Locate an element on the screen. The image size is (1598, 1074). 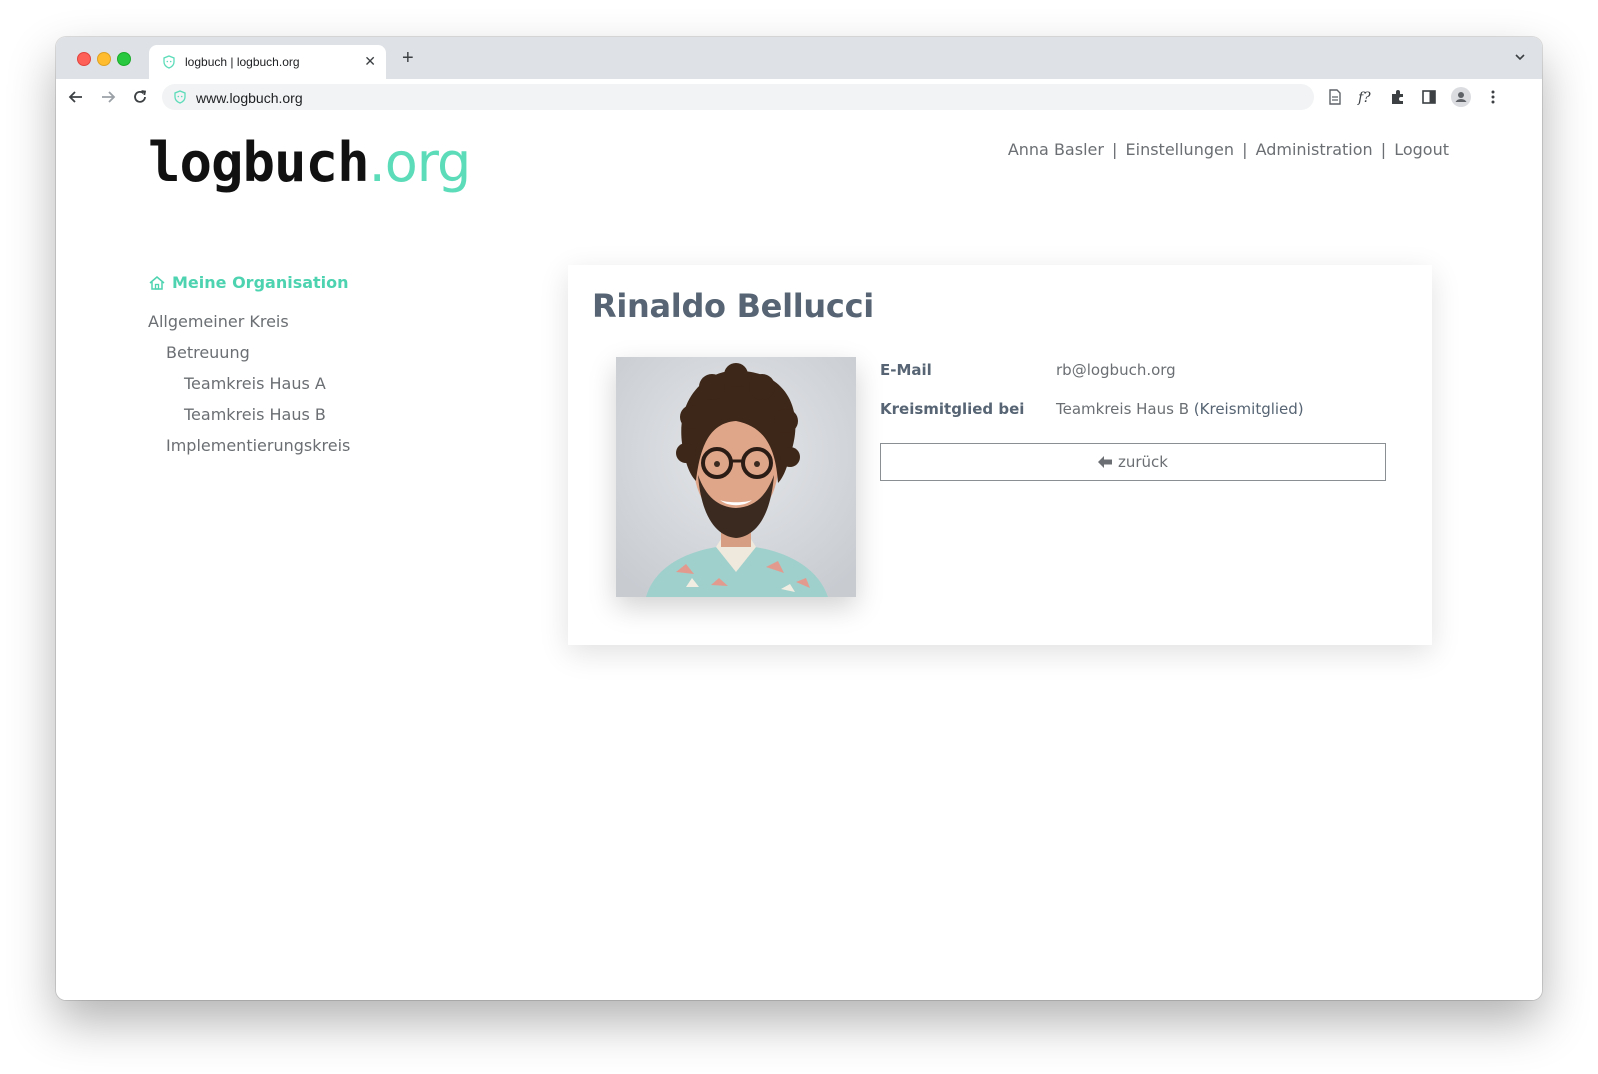
membership-role: (Kreismitglied) is located at coordinates (1248, 409).